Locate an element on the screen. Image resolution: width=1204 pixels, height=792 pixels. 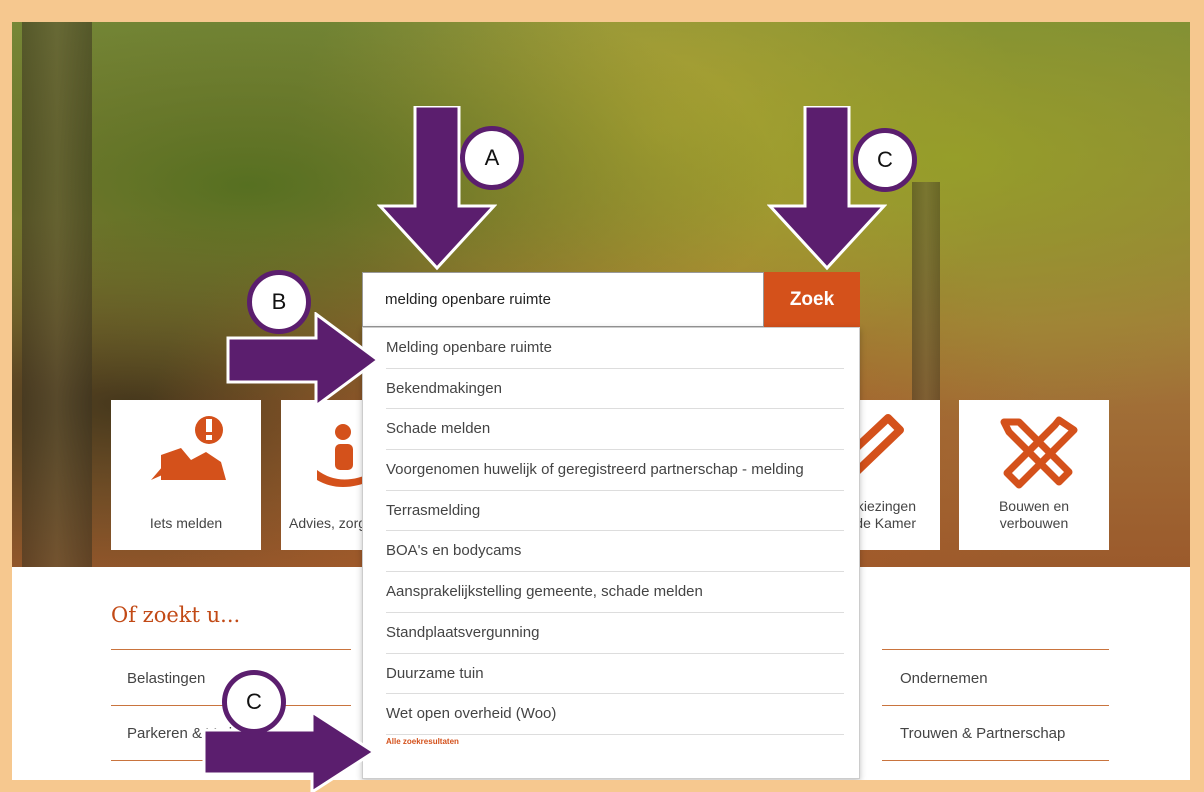
tile-iets-melden: Iets melden is located at coordinates (186, 475).